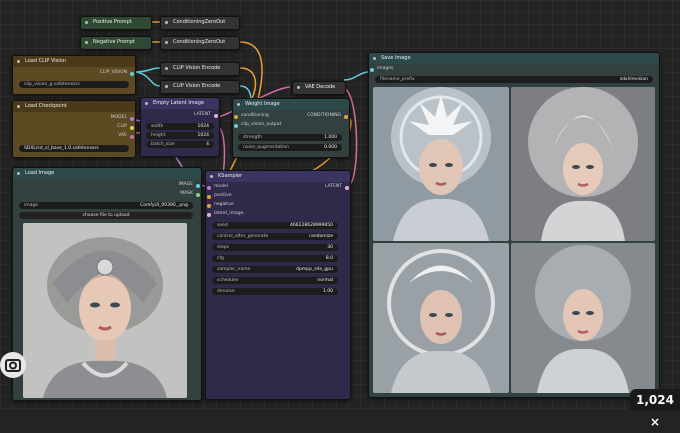  What do you see at coordinates (219, 196) in the screenshot?
I see `positive-input: positive` at bounding box center [219, 196].